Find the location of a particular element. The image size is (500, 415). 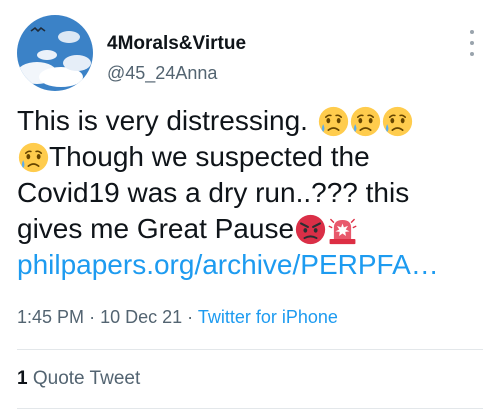

tweet-line-4-text: gives me Great Pause is located at coordinates (156, 228).